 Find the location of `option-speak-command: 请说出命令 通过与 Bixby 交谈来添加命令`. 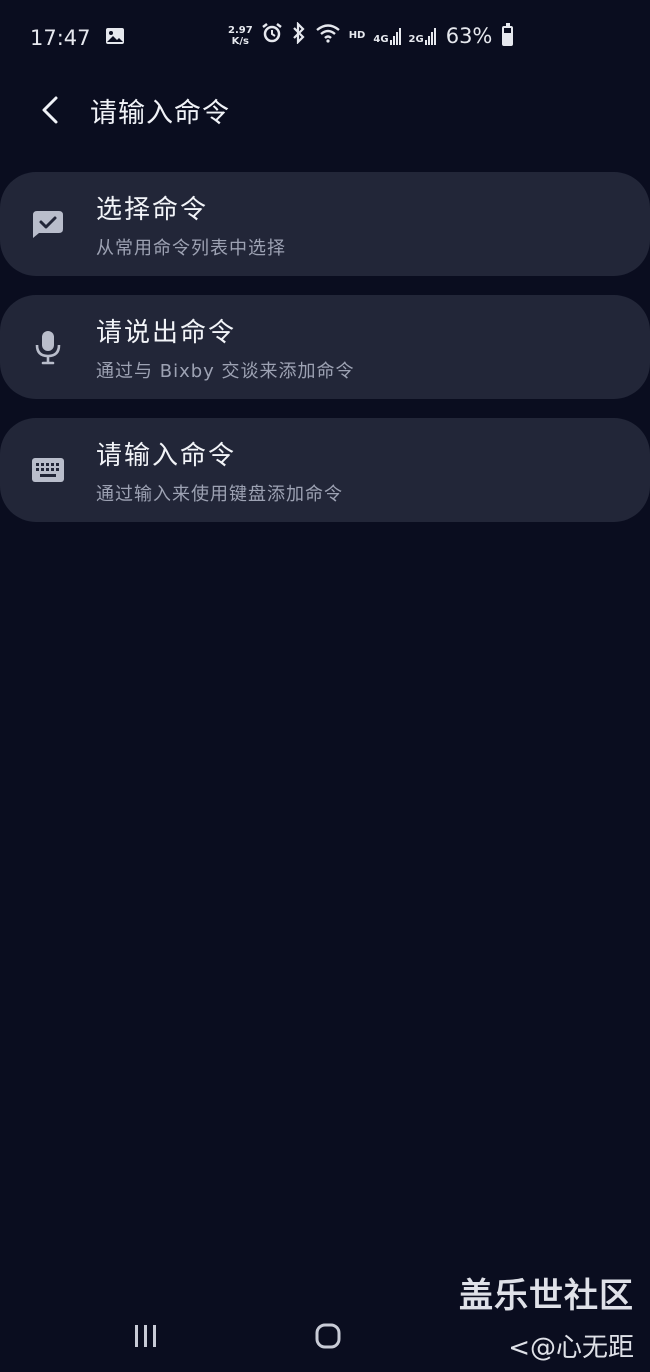

option-speak-command: 请说出命令 通过与 Bixby 交谈来添加命令 is located at coordinates (325, 347).